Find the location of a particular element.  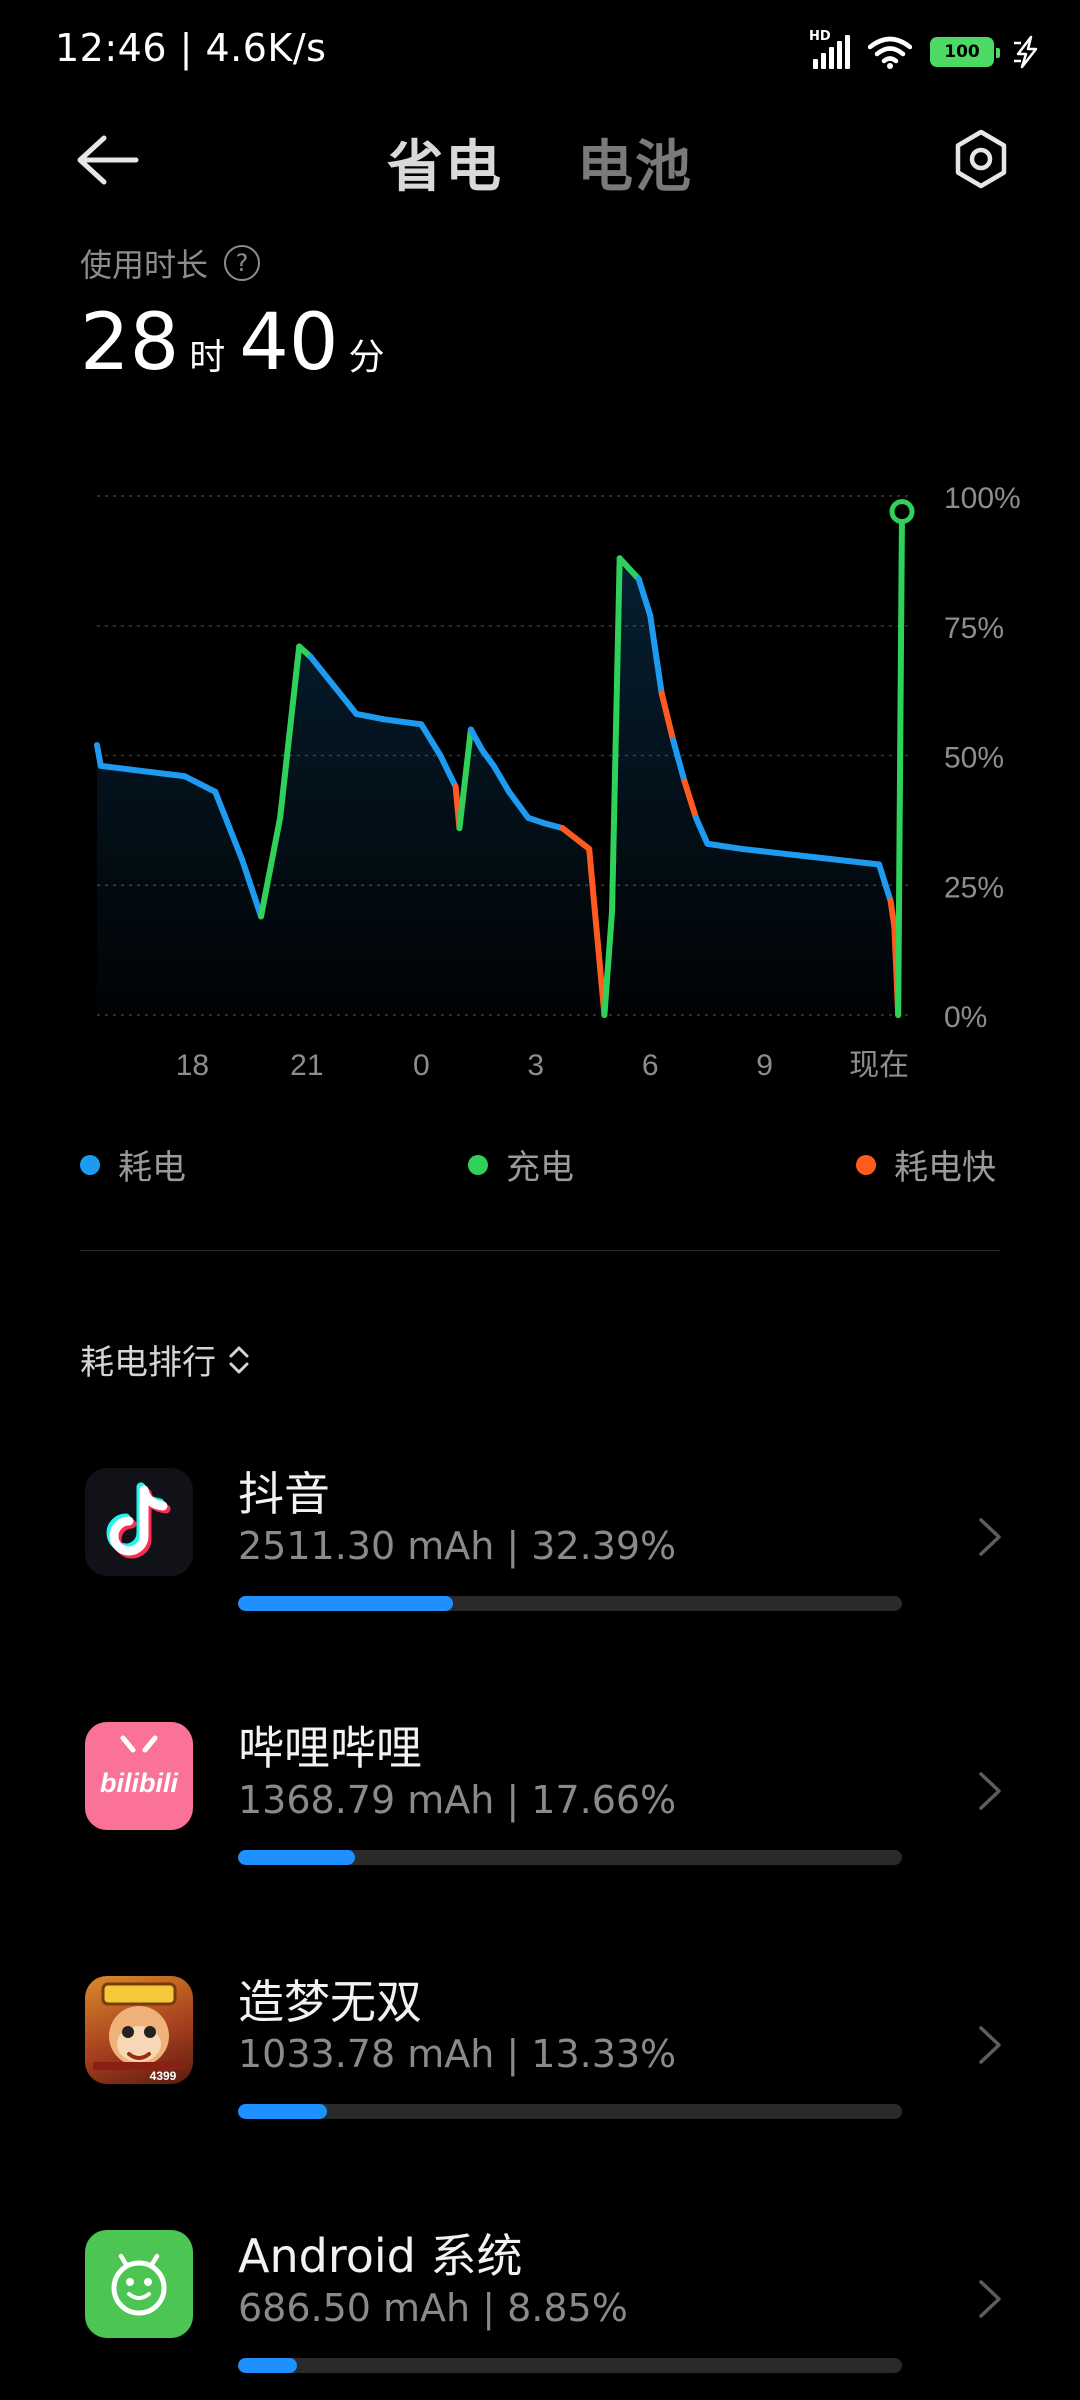

x-tick-label: 3 is located at coordinates (535, 1065).